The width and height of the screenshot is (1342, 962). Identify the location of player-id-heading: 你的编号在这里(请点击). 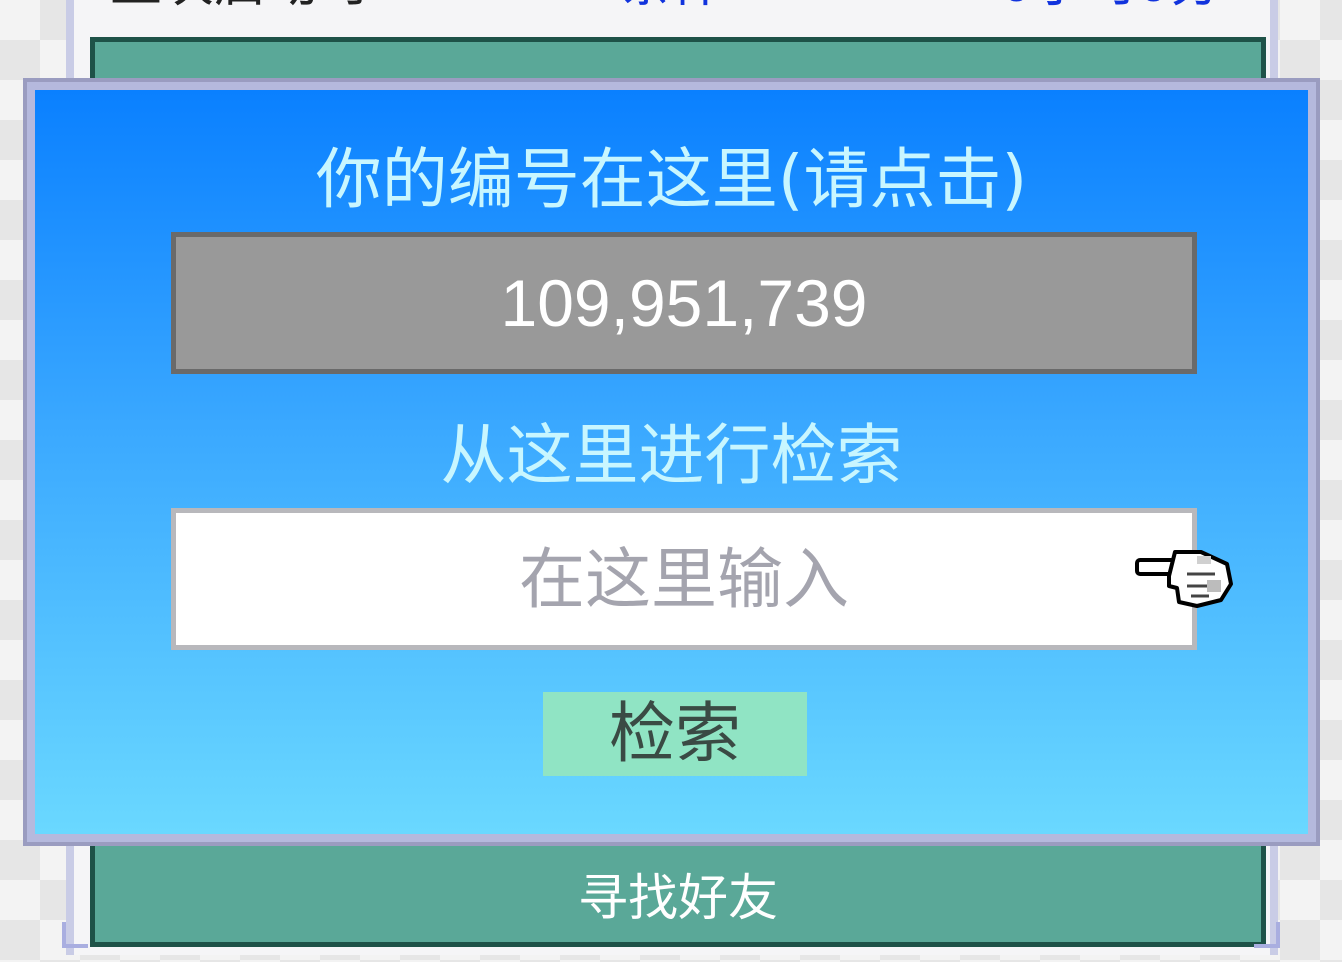
(671, 179).